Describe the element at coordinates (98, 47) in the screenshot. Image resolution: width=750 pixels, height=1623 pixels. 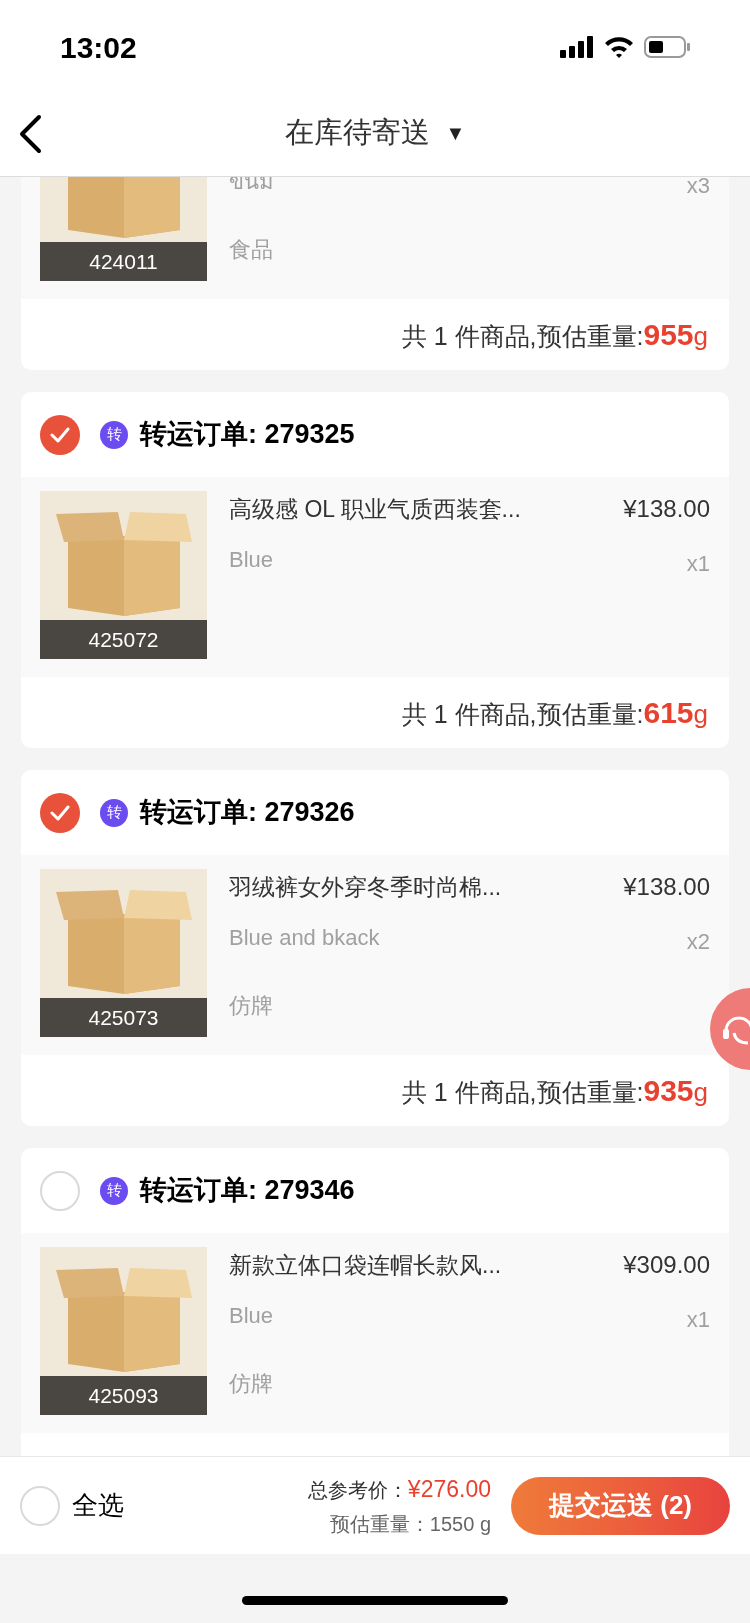
I see `status-time: 13:02` at that location.